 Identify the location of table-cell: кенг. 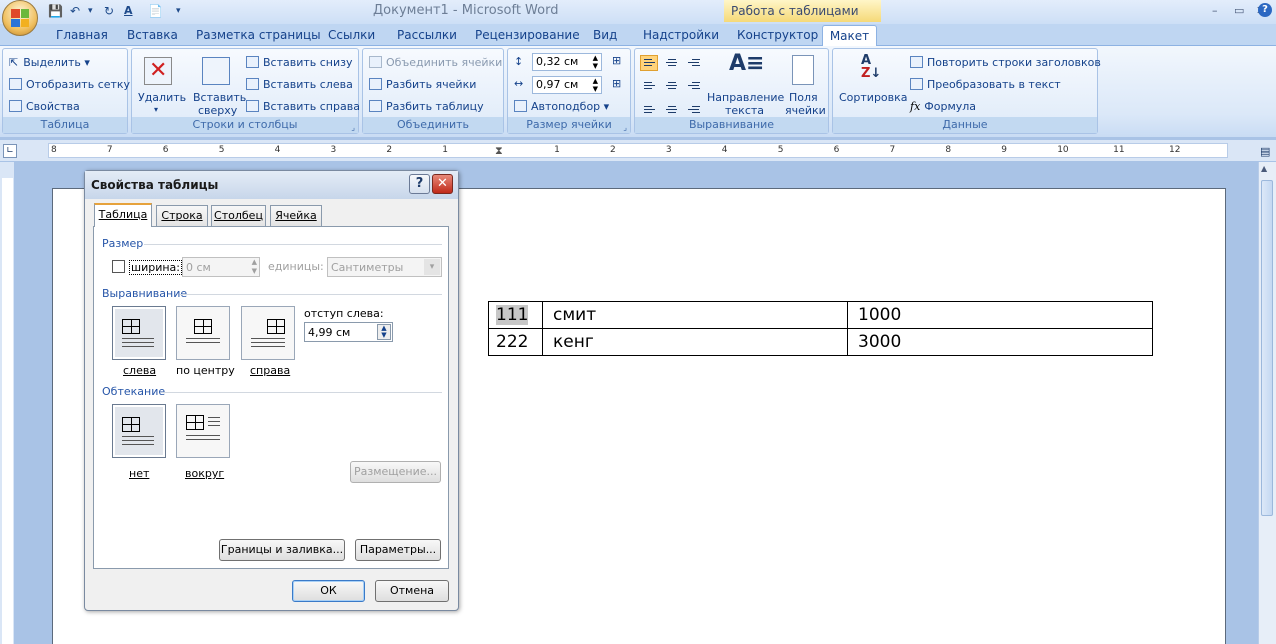
(695, 342).